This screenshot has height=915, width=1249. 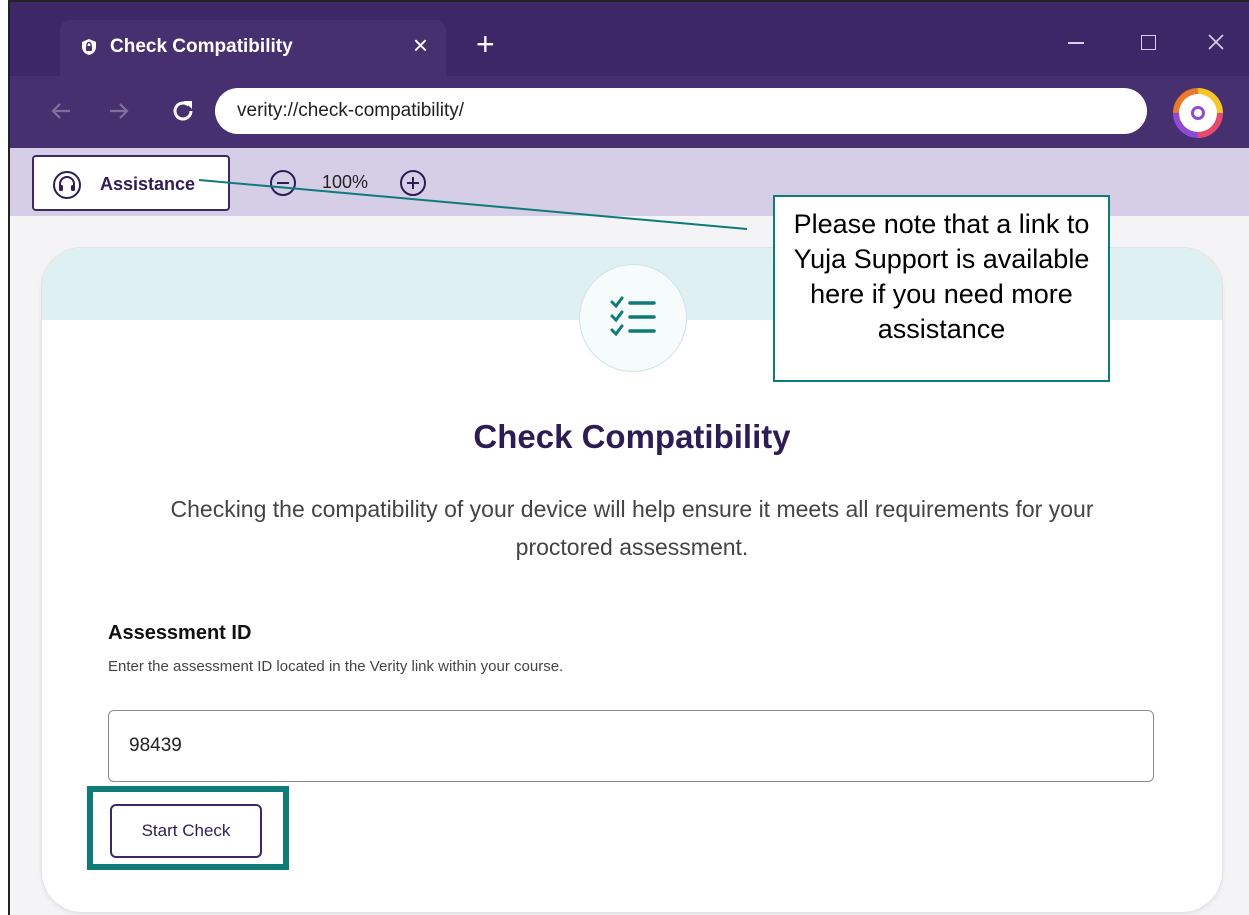 I want to click on zoom-in-icon, so click(x=413, y=183).